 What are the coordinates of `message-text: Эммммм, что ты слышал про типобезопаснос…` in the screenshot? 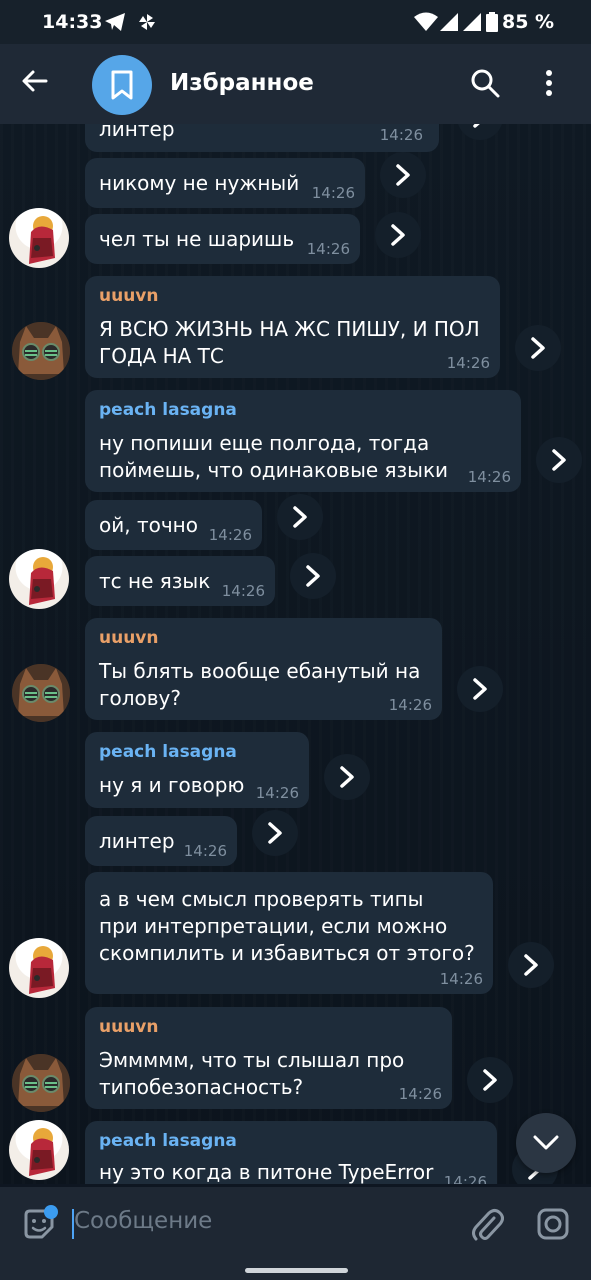 It's located at (252, 1073).